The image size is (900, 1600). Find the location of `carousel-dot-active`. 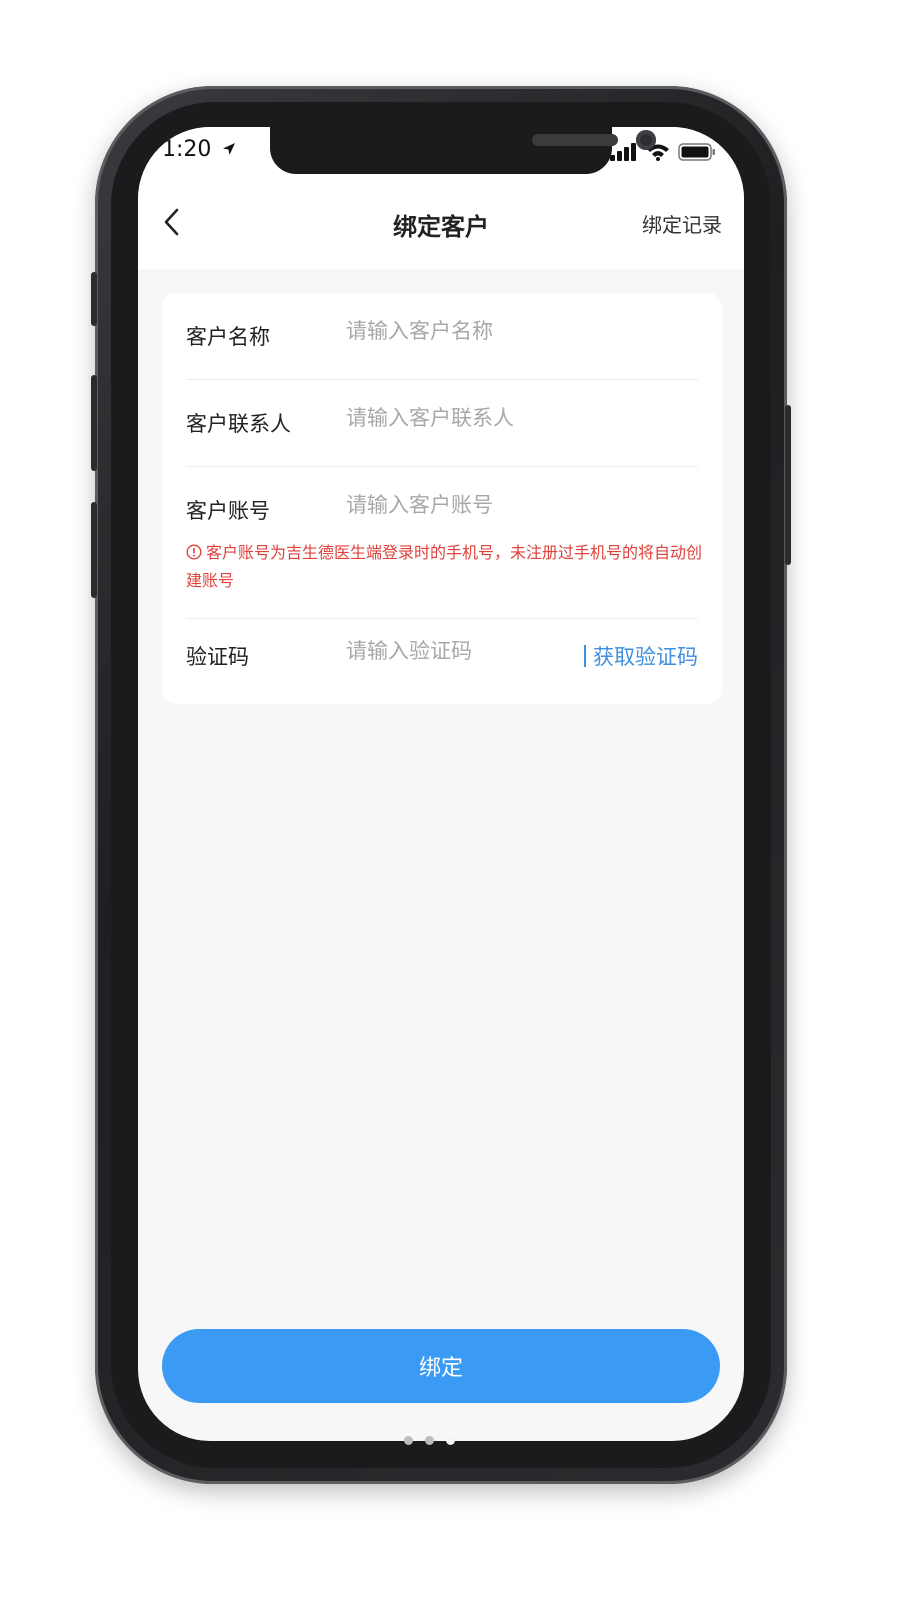

carousel-dot-active is located at coordinates (450, 1440).